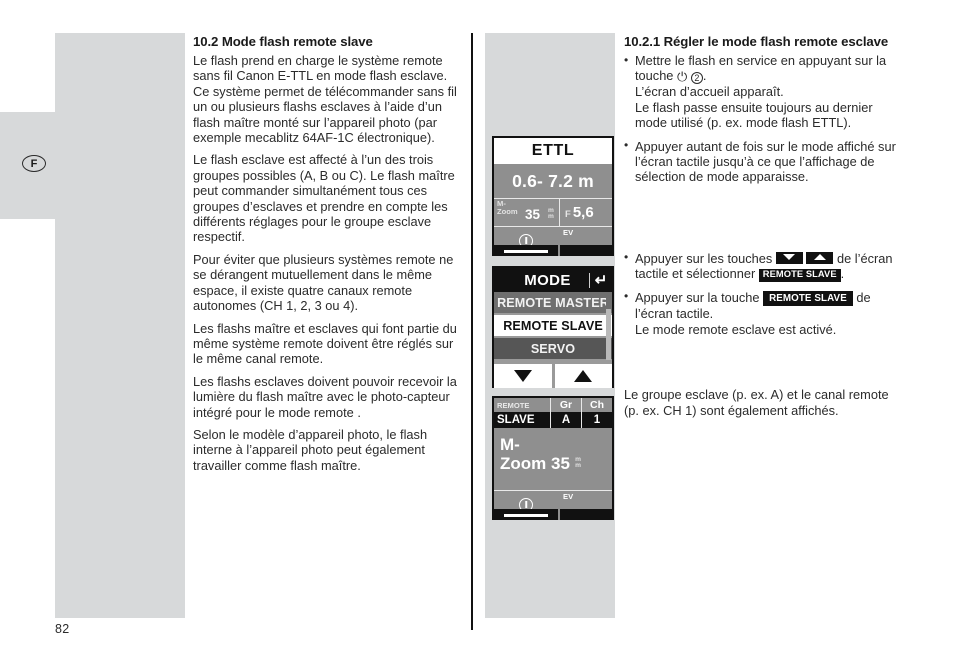  I want to click on mode-footer, so click(553, 375).